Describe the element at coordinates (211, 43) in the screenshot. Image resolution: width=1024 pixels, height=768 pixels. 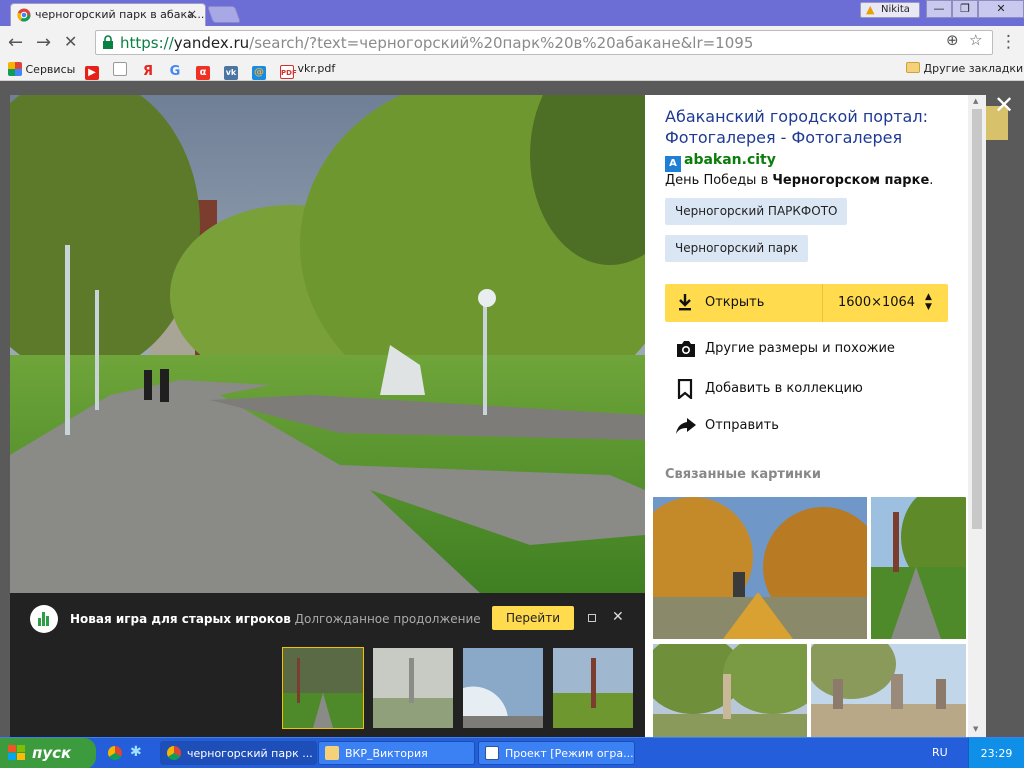
I see `url-host: yandex.ru` at that location.